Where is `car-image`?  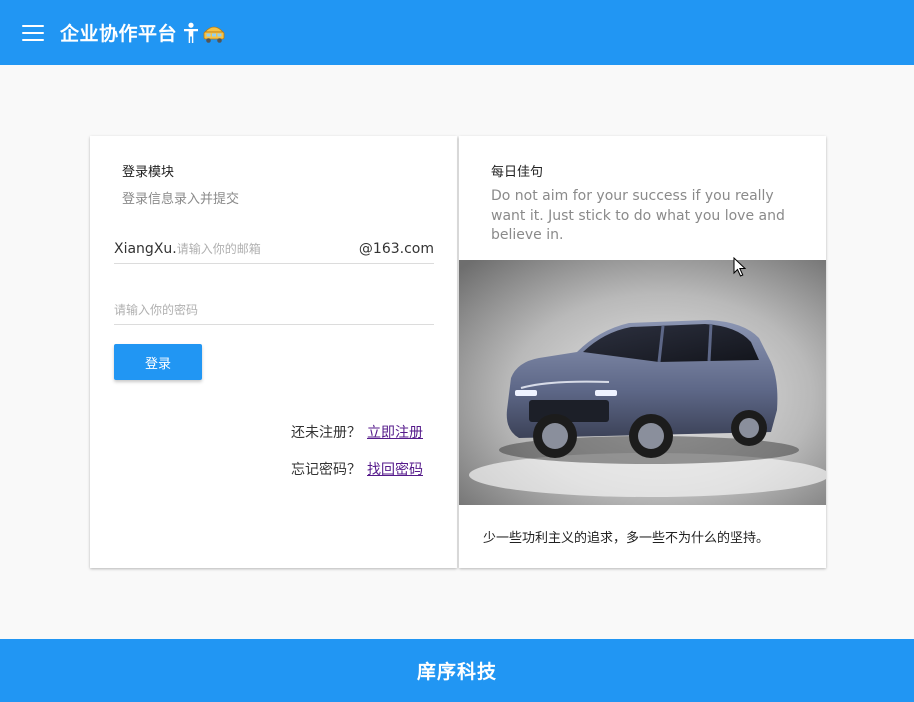 car-image is located at coordinates (642, 382).